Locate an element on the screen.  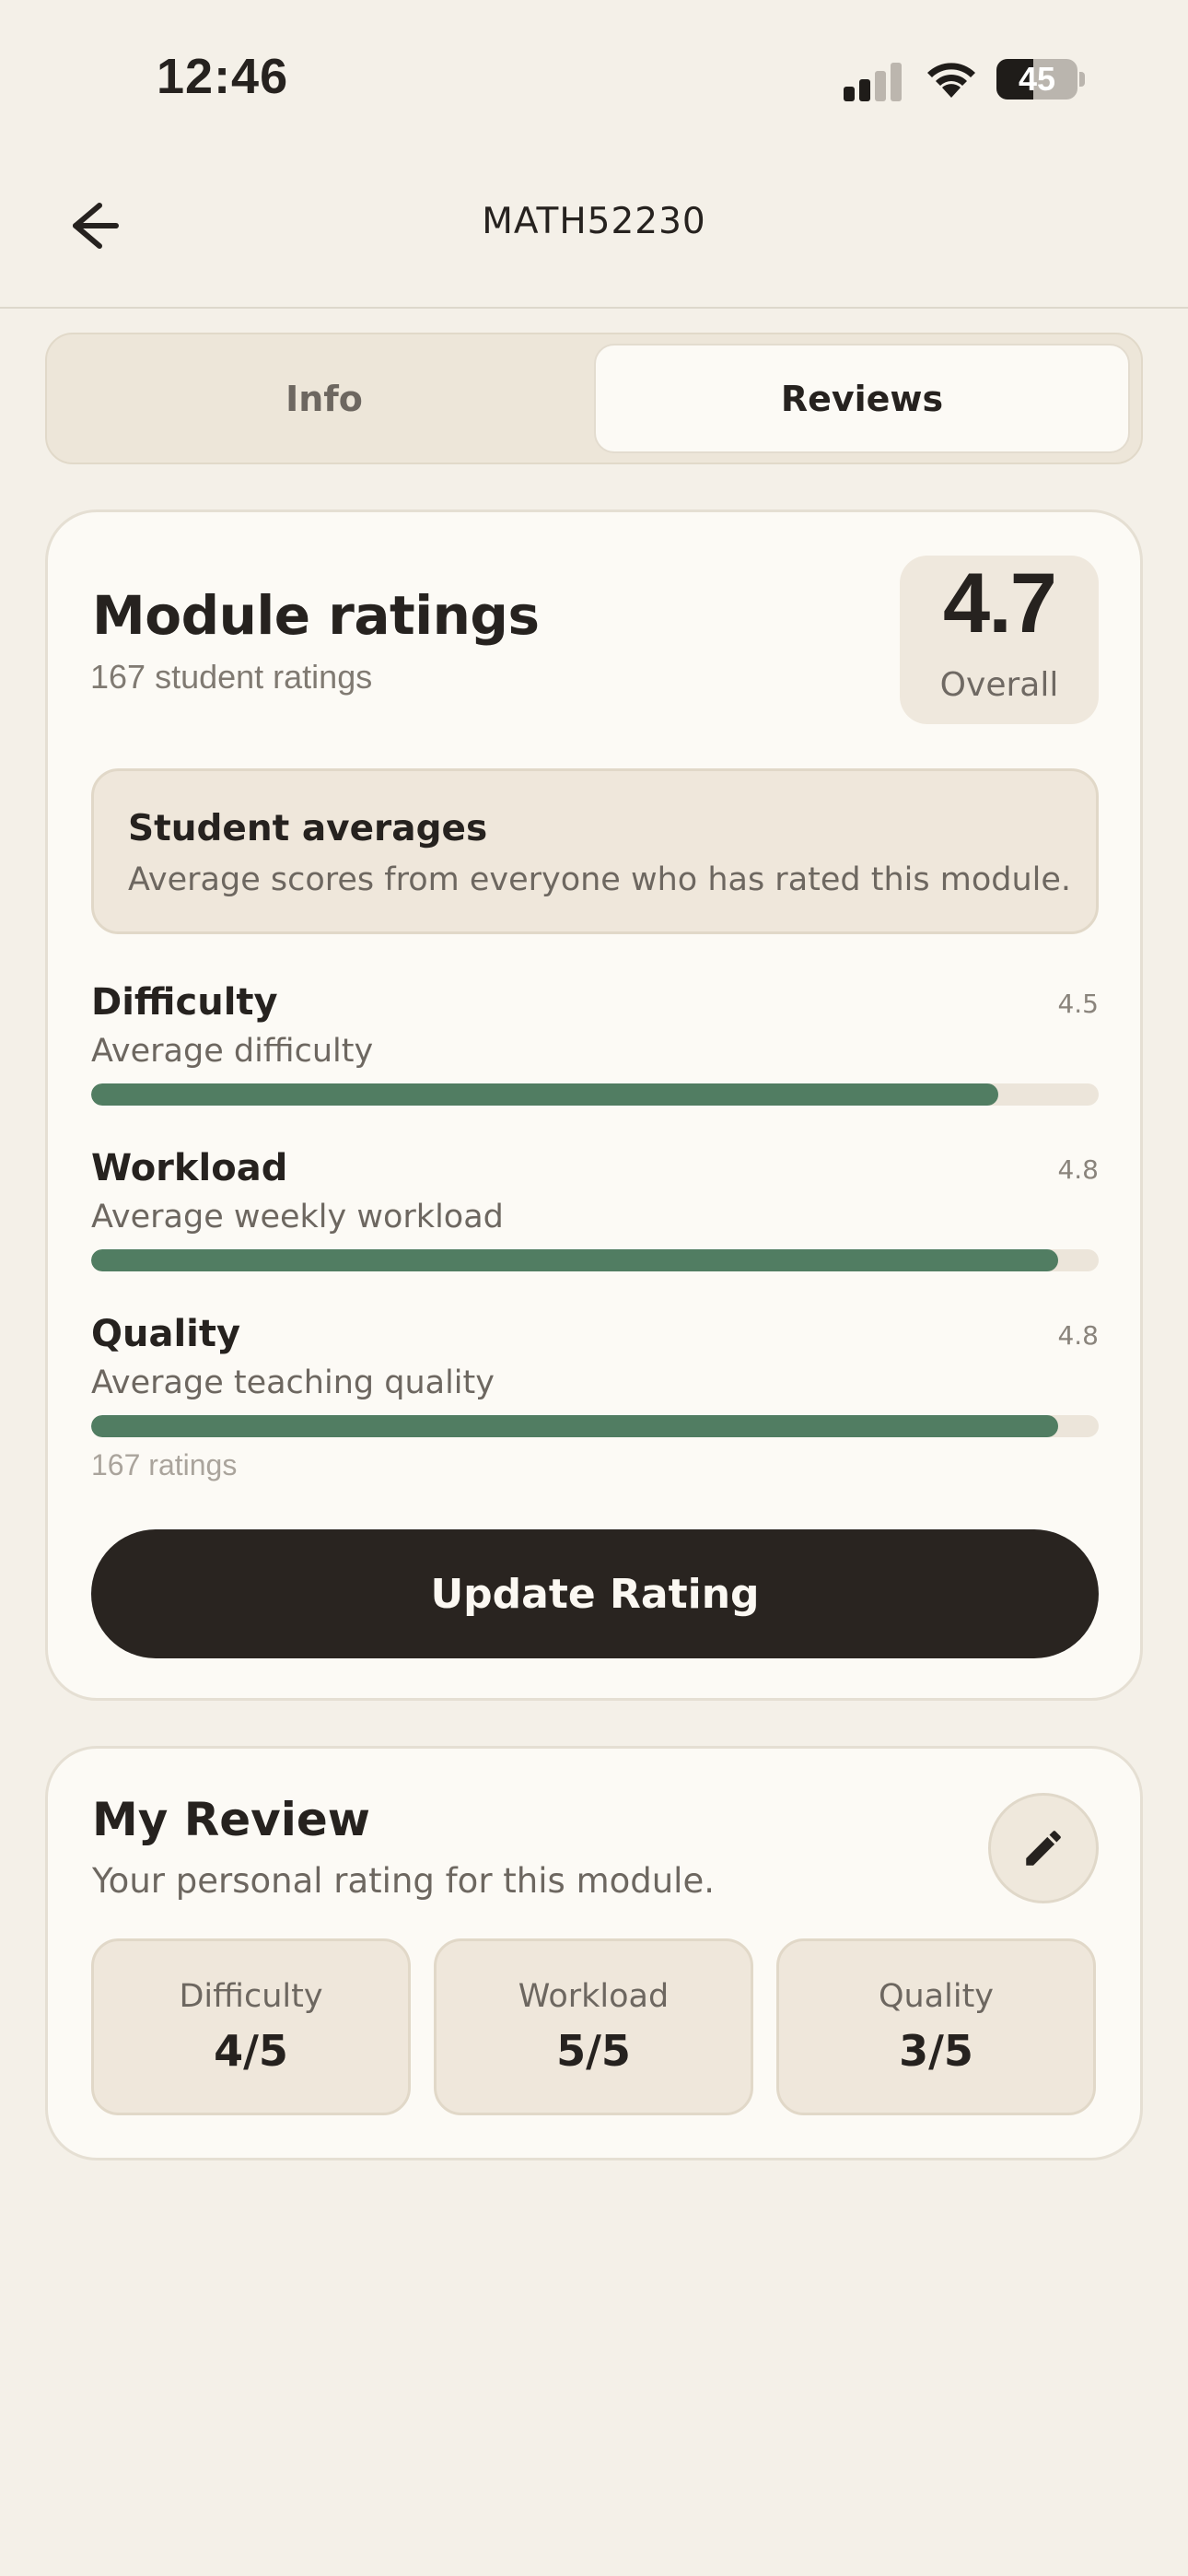
ratings-title: Module ratings is located at coordinates (316, 615).